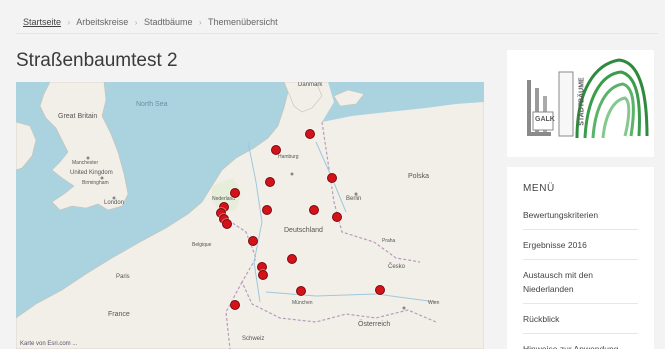 This screenshot has width=665, height=349. Describe the element at coordinates (539, 188) in the screenshot. I see `menu-heading: MENÜ` at that location.